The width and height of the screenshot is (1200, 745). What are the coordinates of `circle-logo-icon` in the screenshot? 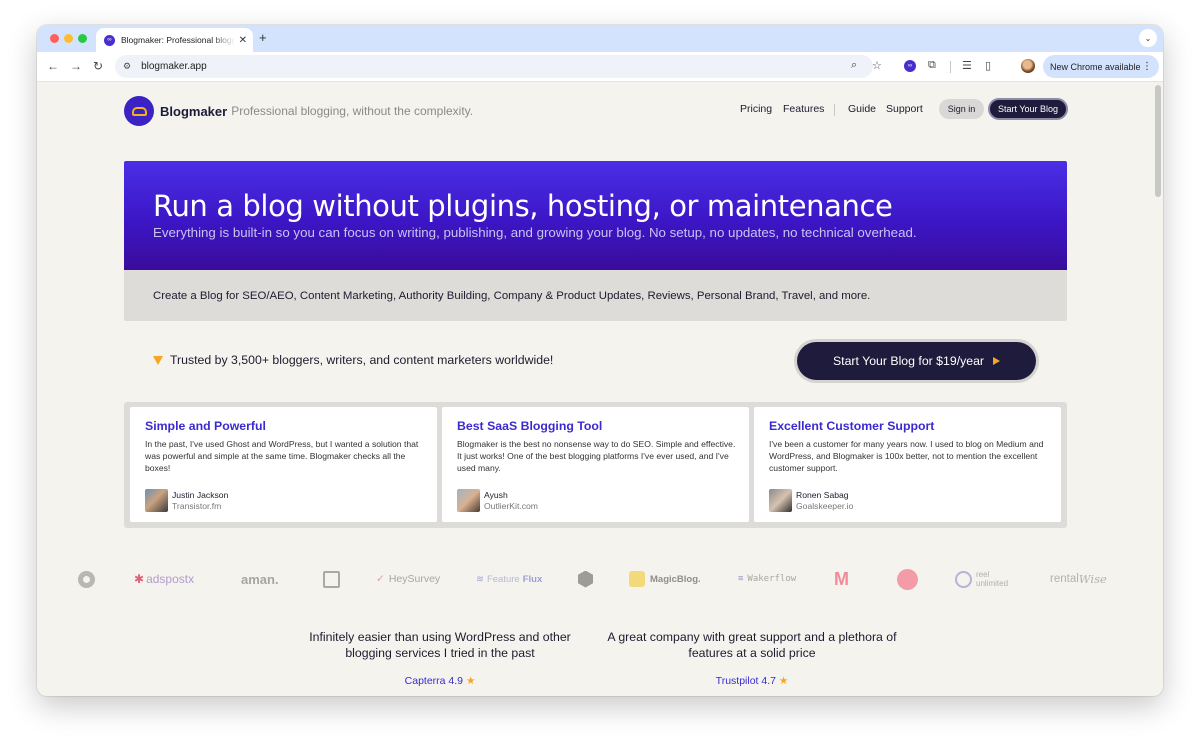 It's located at (86, 579).